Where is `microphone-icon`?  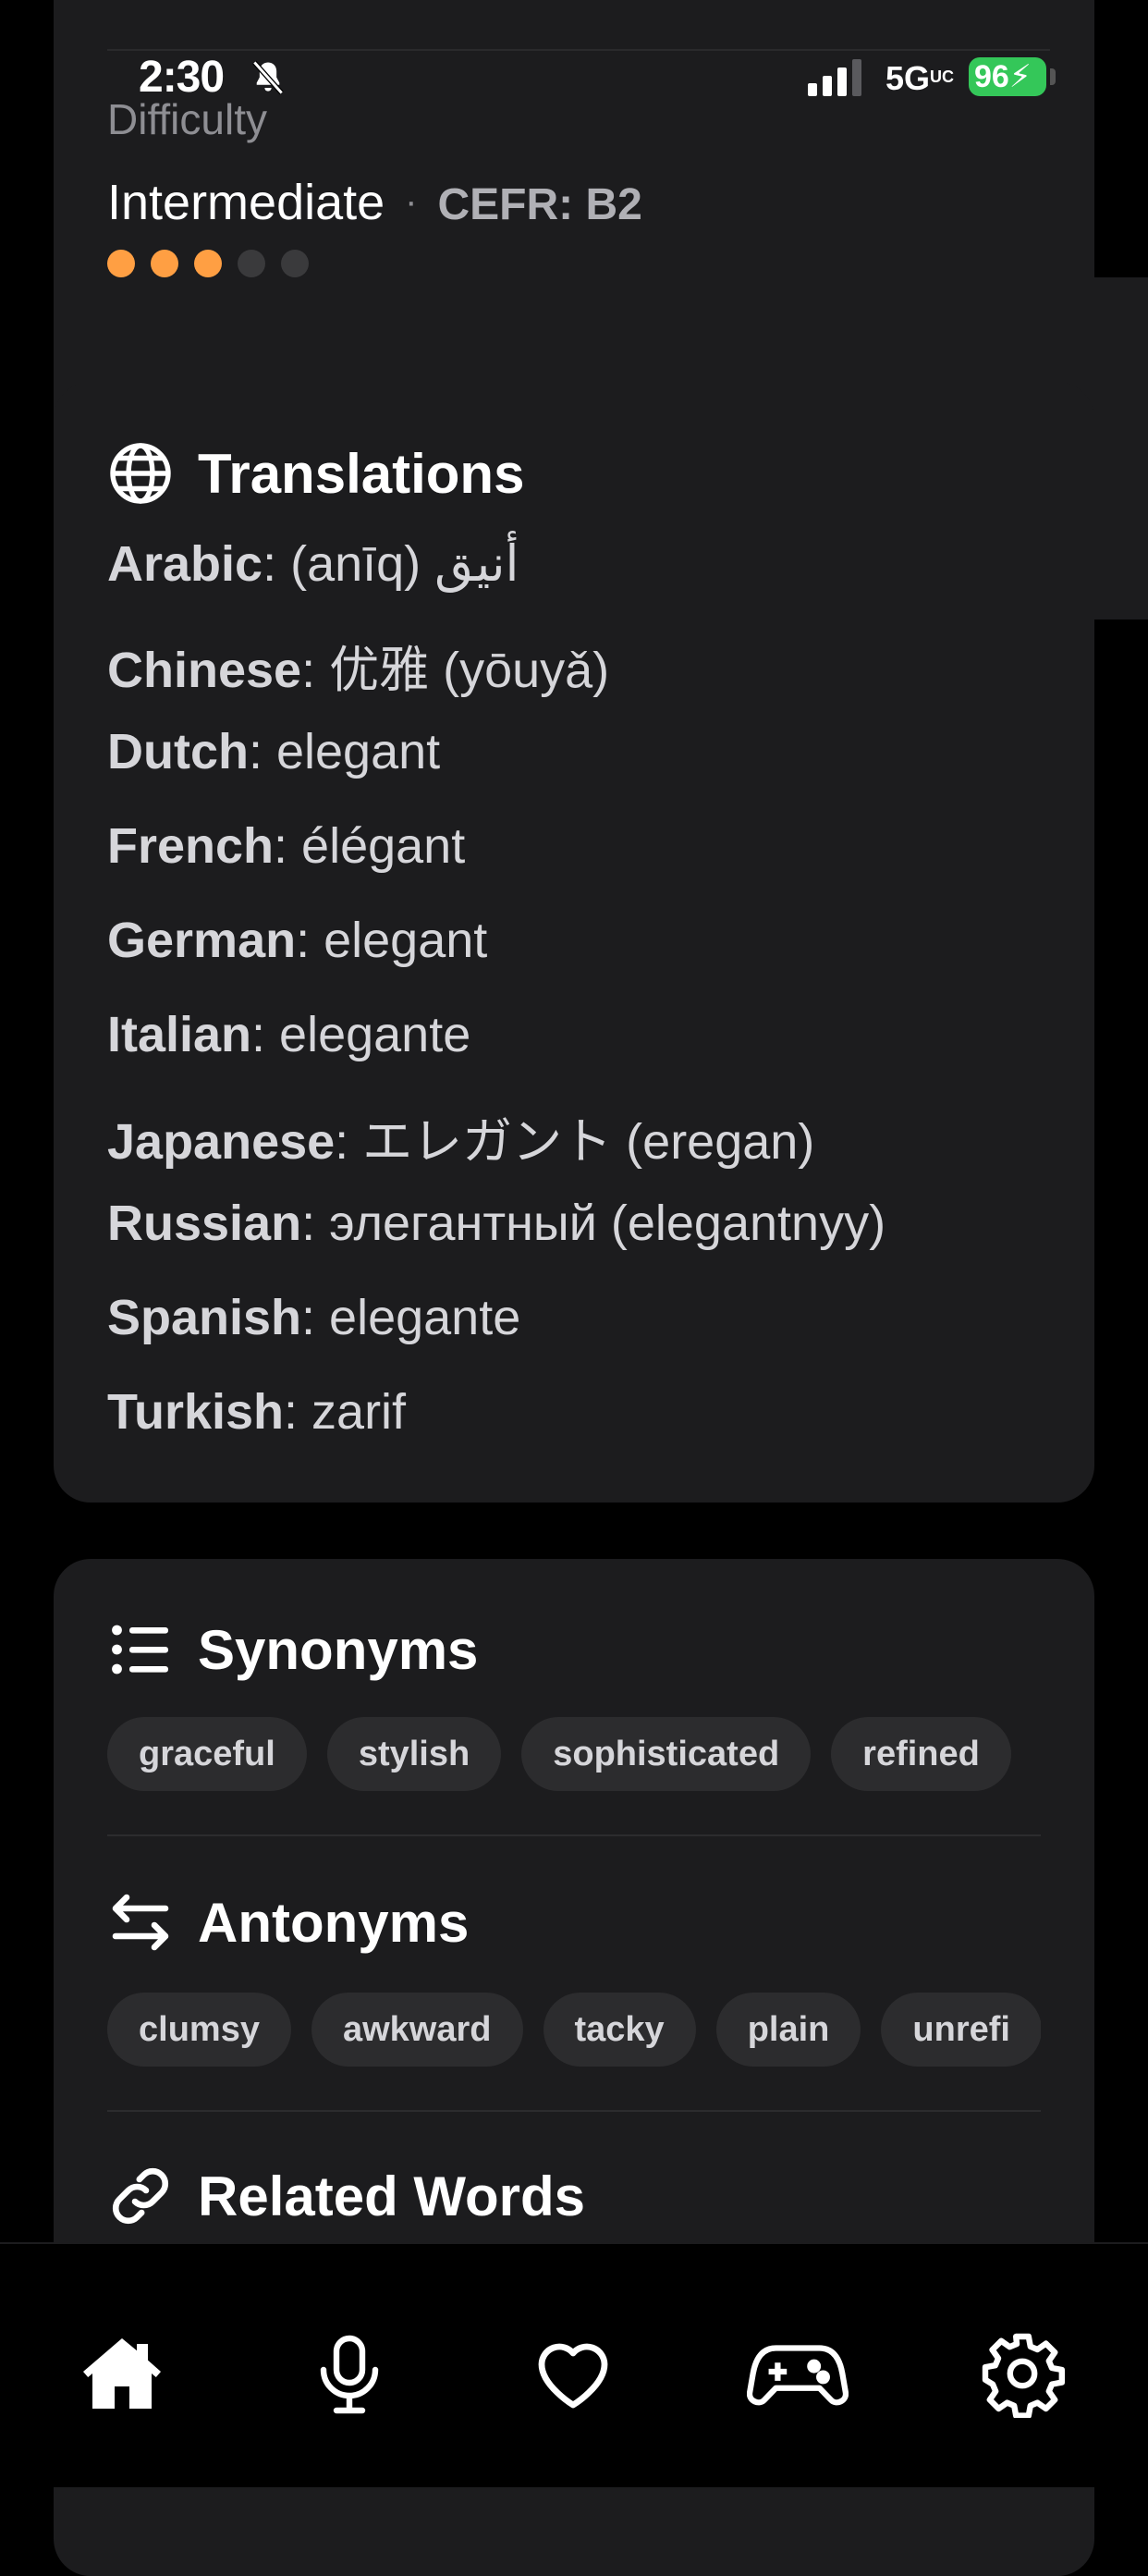
microphone-icon is located at coordinates (349, 2373).